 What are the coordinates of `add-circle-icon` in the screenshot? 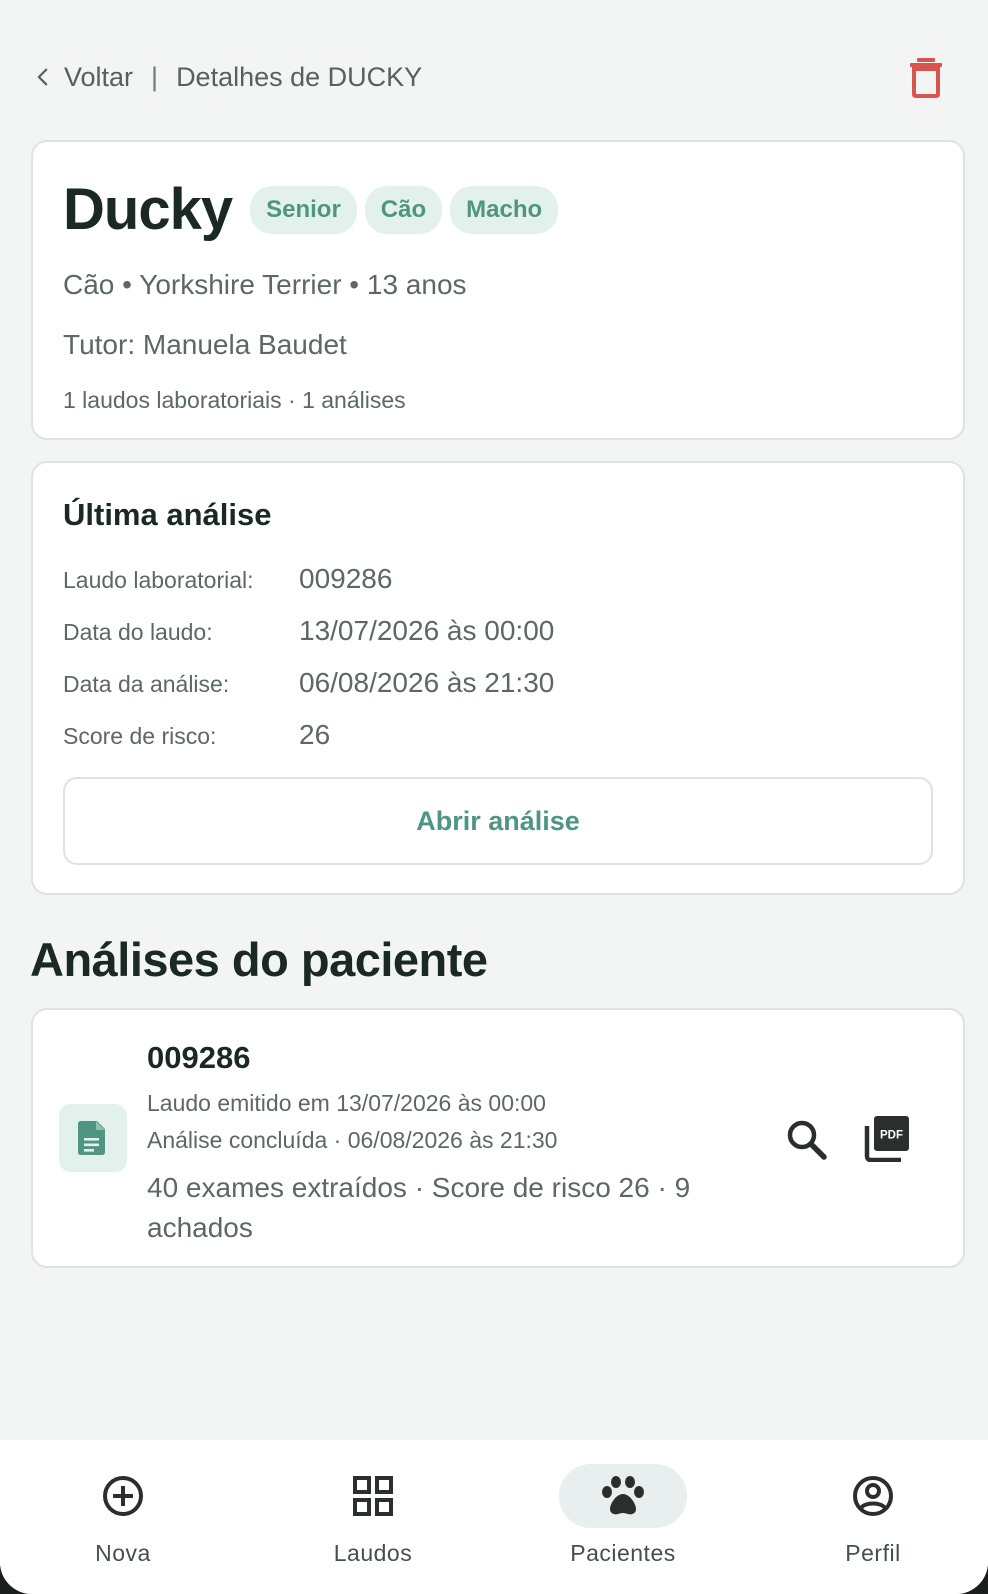 It's located at (123, 1496).